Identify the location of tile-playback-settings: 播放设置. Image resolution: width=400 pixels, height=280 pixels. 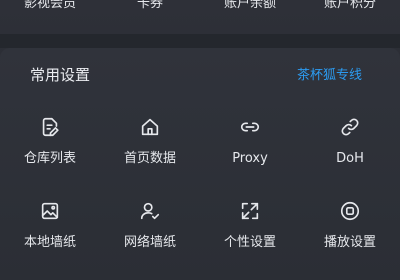
(350, 234).